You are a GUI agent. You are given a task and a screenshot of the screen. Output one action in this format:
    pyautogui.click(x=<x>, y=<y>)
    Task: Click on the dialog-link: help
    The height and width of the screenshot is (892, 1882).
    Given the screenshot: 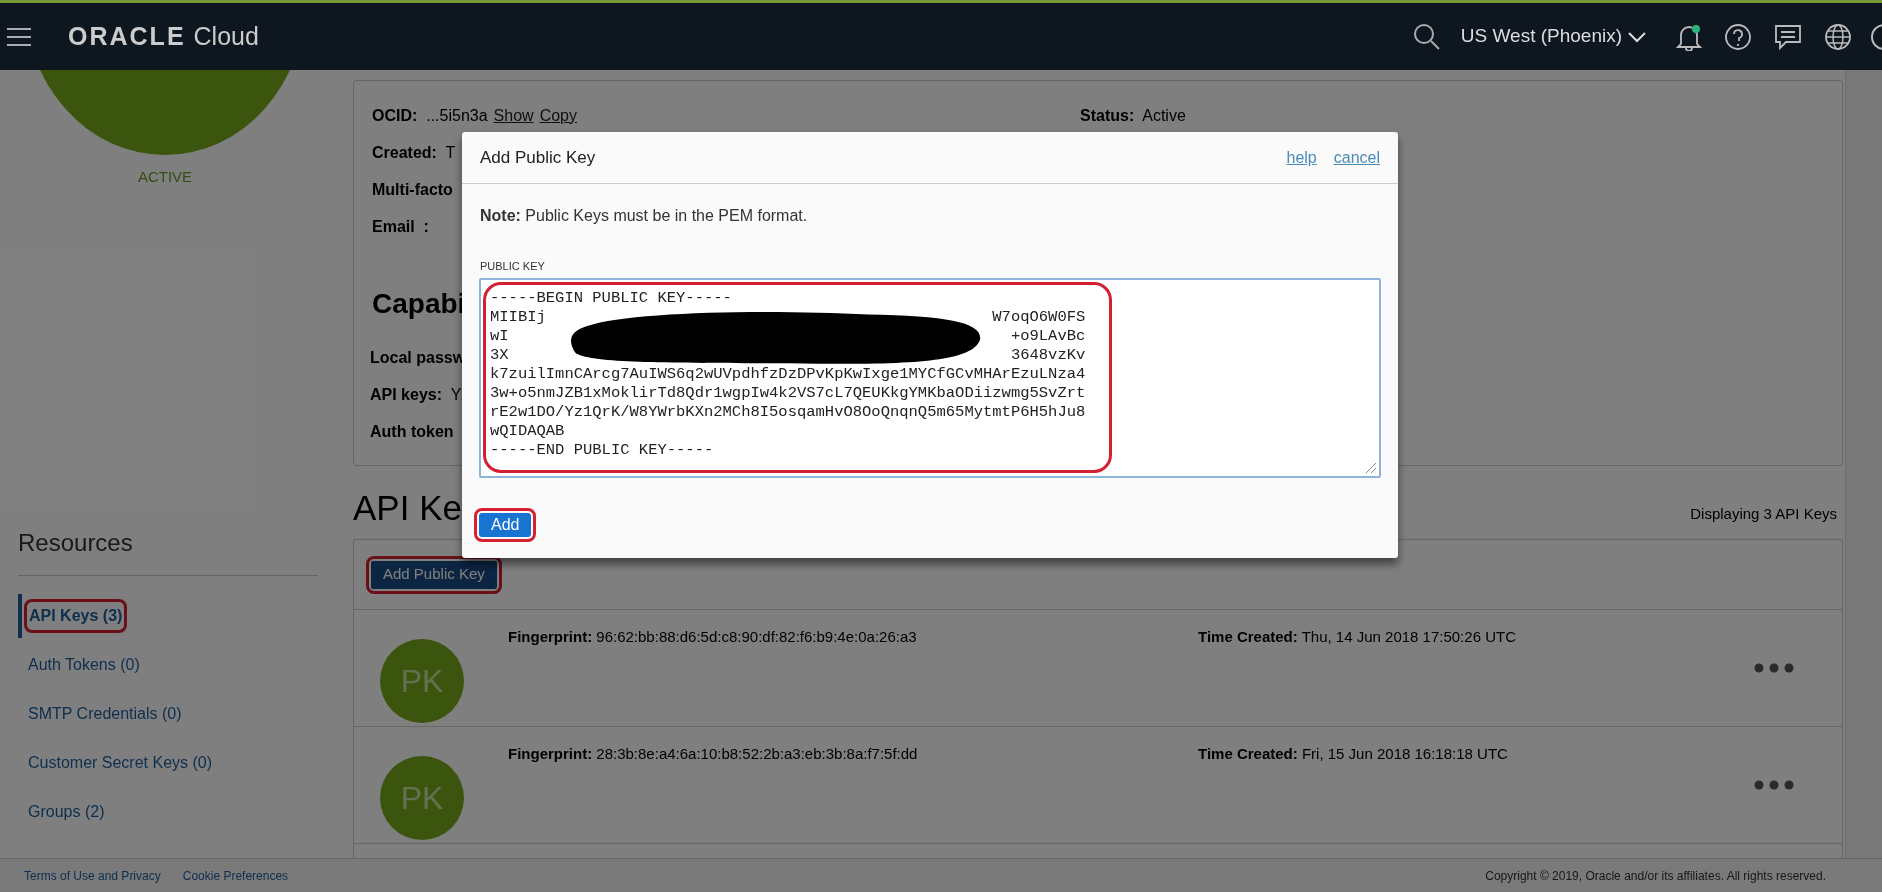 What is the action you would take?
    pyautogui.click(x=1301, y=157)
    